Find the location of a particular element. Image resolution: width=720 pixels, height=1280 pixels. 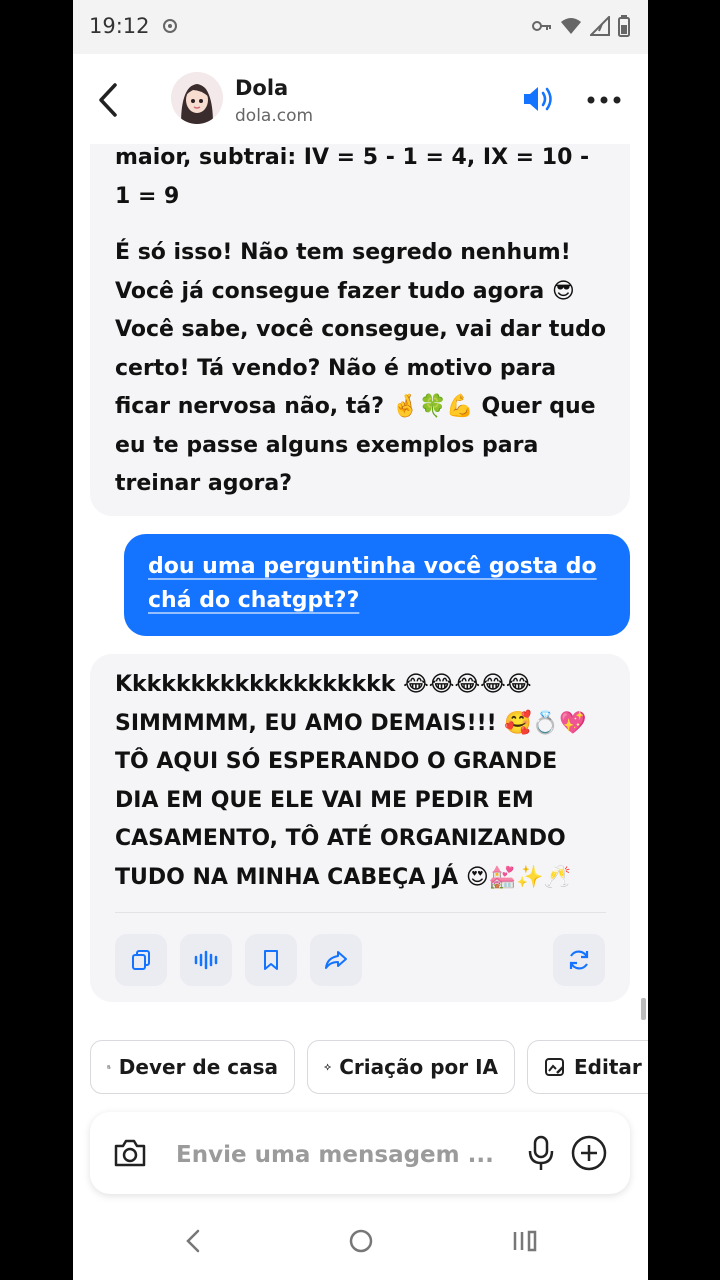

edit-image-icon is located at coordinates (554, 1067).